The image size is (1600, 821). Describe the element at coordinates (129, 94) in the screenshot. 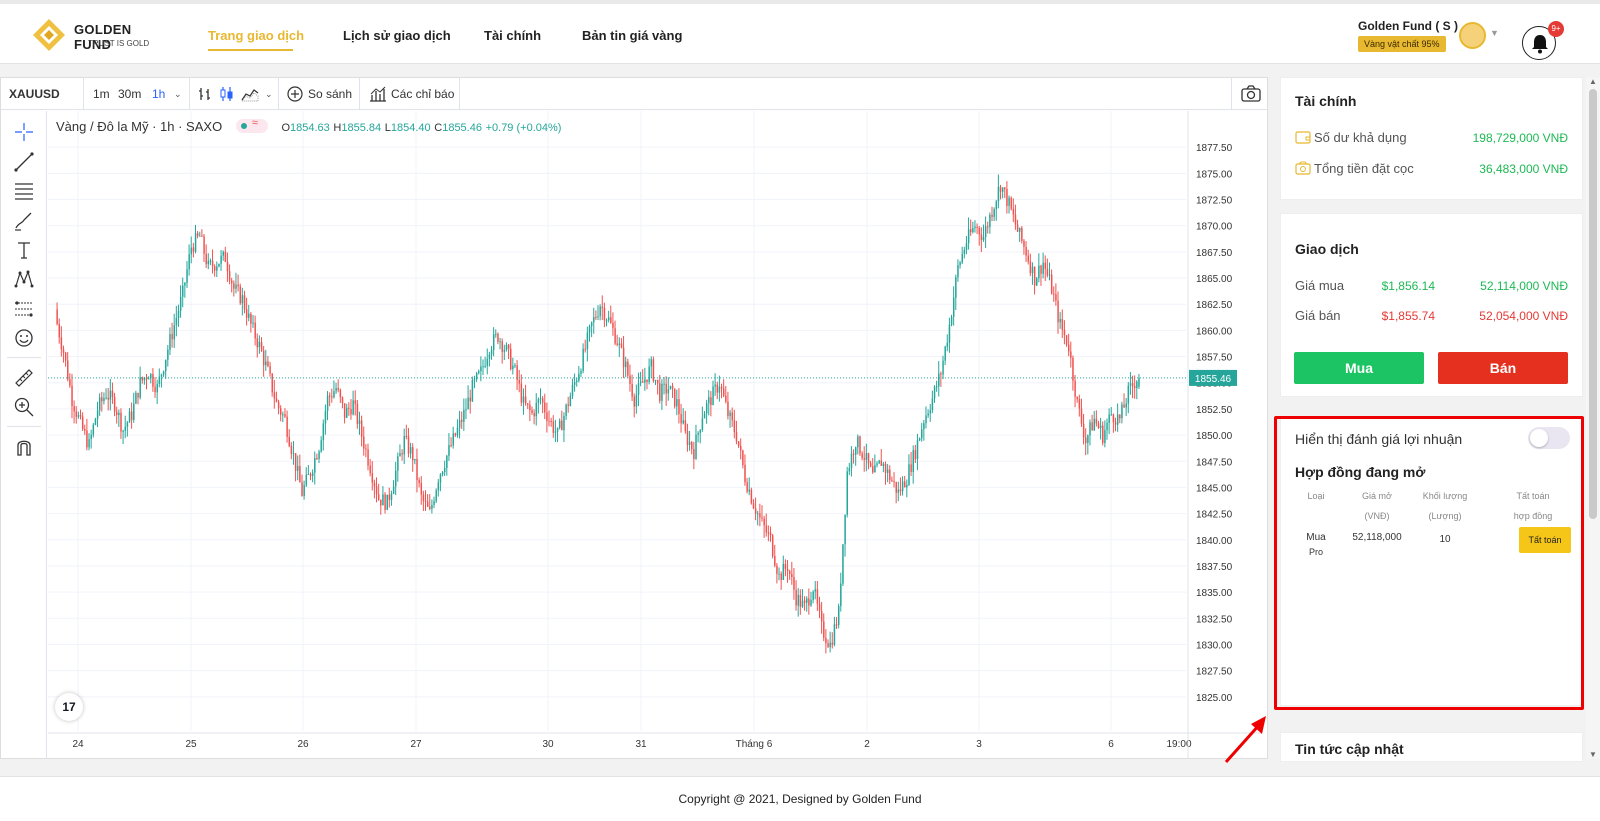

I see `interval-30m: 30m` at that location.